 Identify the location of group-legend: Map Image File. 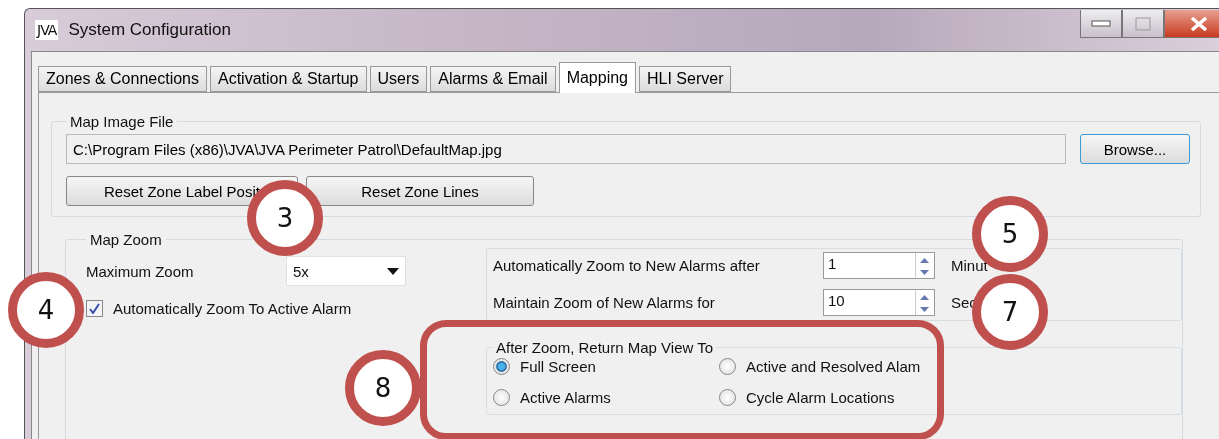
(122, 121).